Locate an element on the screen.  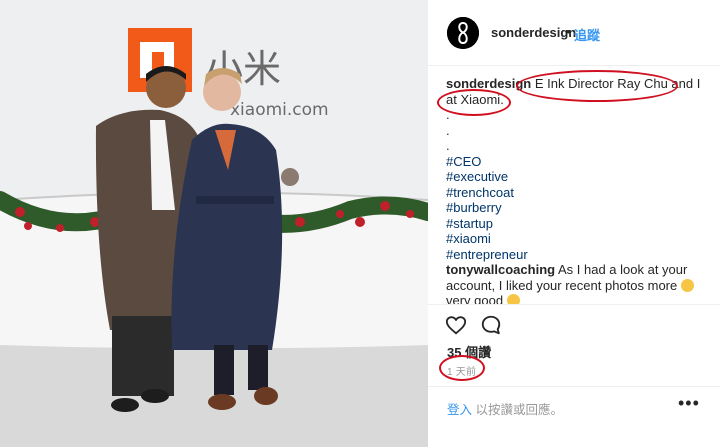
hashtag-link: #entrepreneur is located at coordinates (577, 255).